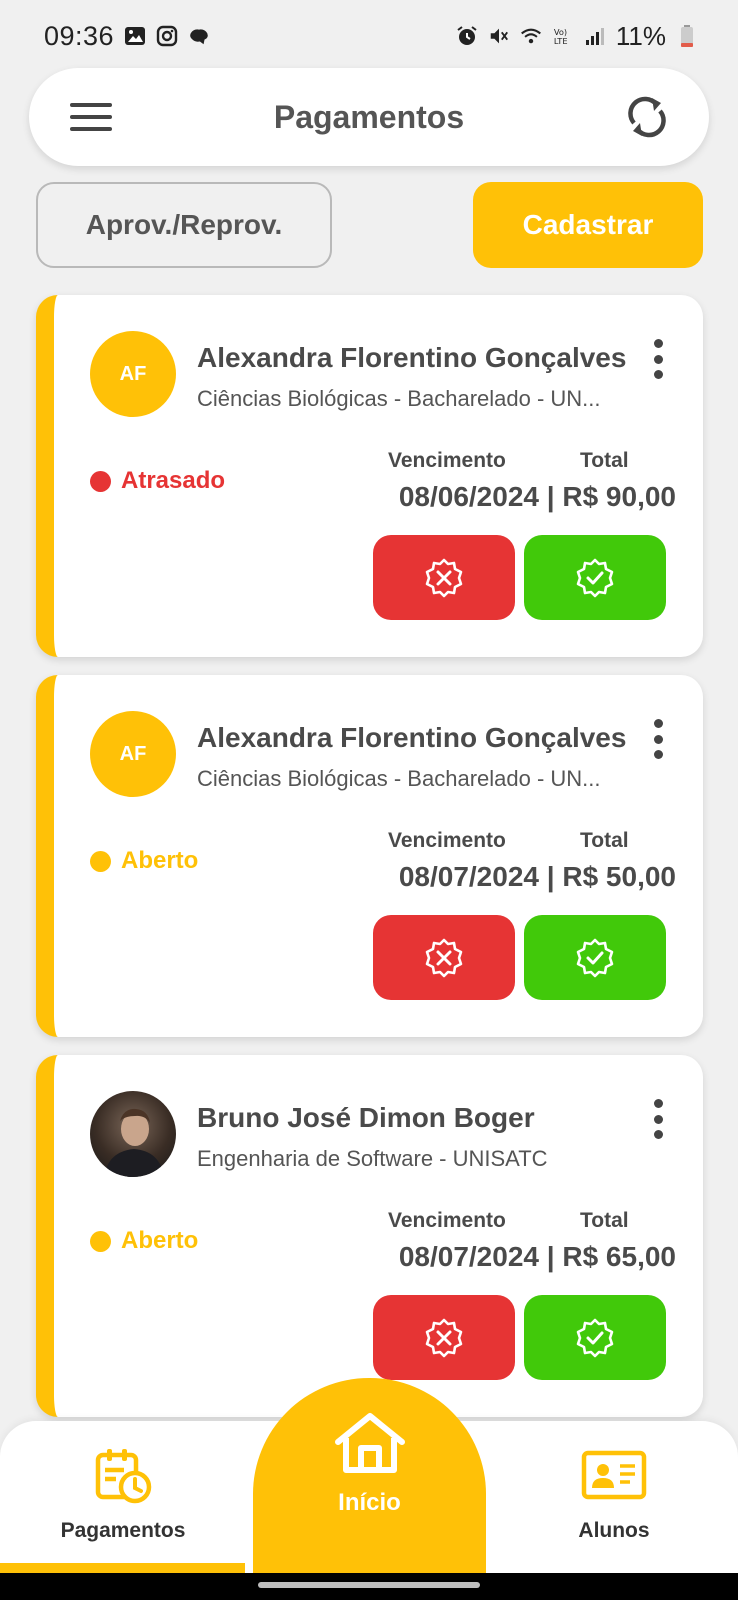 Image resolution: width=738 pixels, height=1600 pixels. I want to click on app-header: Pagamentos, so click(369, 117).